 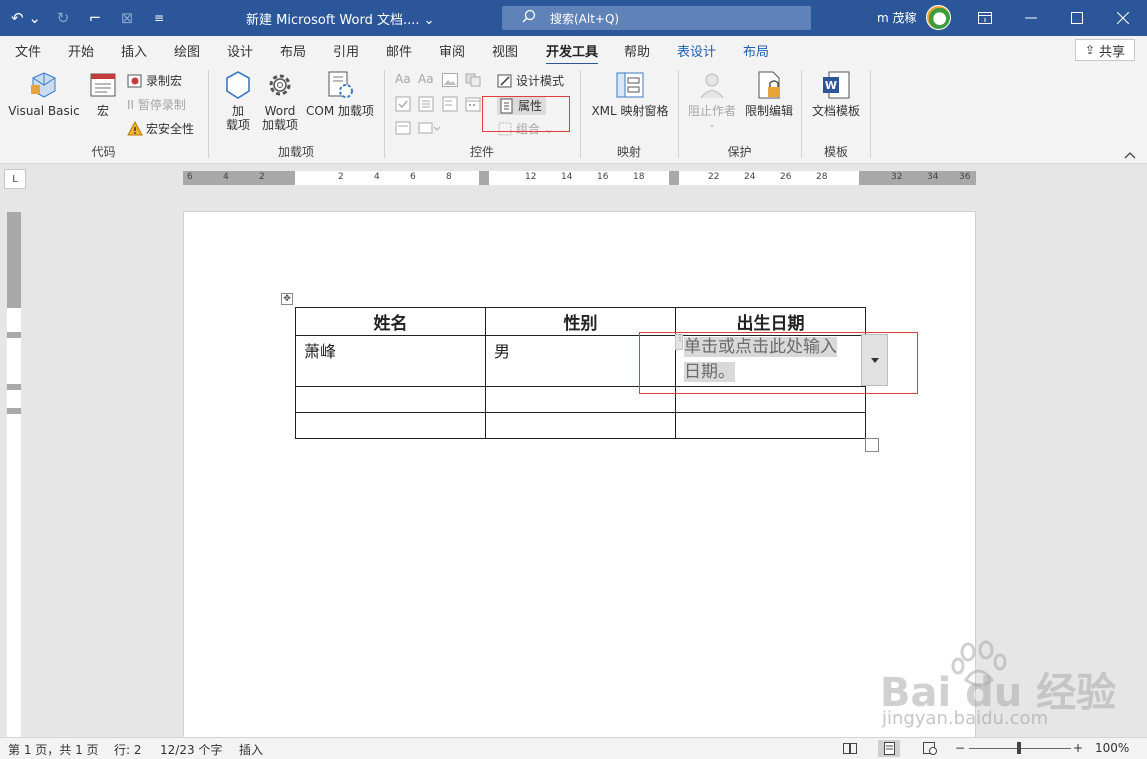 What do you see at coordinates (637, 50) in the screenshot?
I see `tab-help: 帮助` at bounding box center [637, 50].